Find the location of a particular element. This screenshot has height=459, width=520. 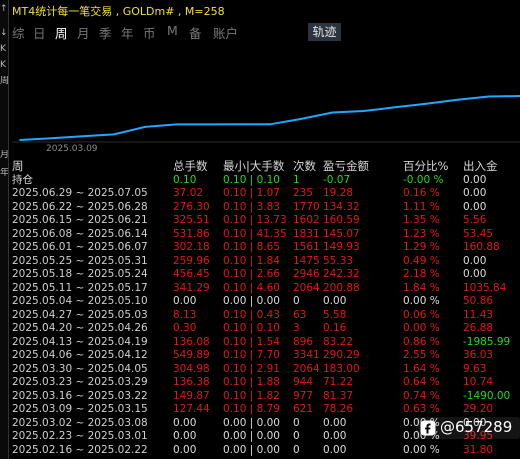

cell-count: 3341 is located at coordinates (306, 355).